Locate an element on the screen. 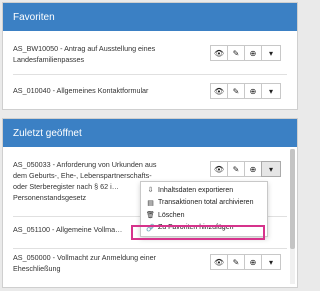 The width and height of the screenshot is (320, 291). trash-icon: 🗑 is located at coordinates (150, 216).